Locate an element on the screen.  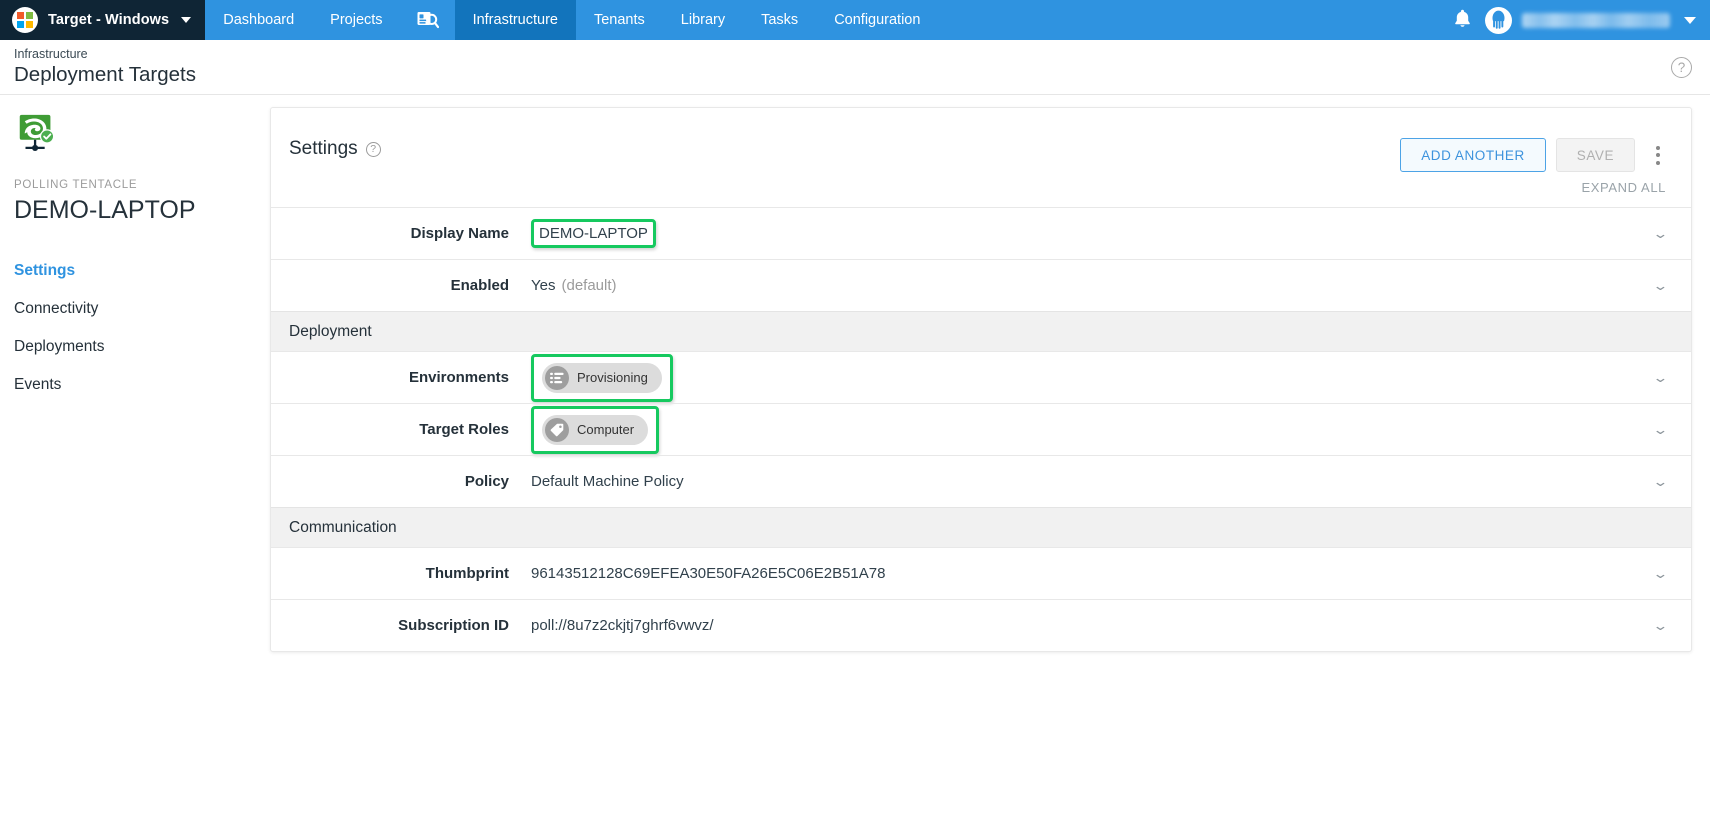
sidebar-nav: Settings Connectivity Deployments Events is located at coordinates (142, 328).